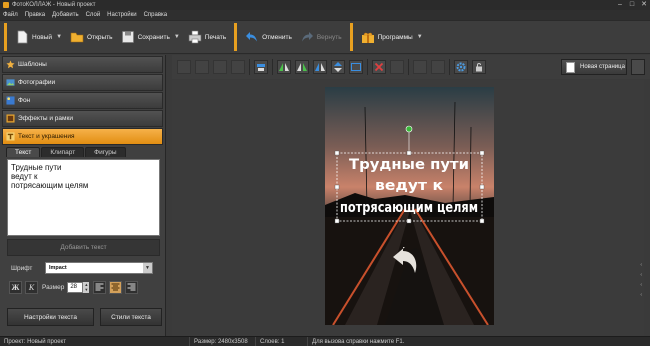  What do you see at coordinates (45, 118) in the screenshot?
I see `section-label: Эффекты и рамки` at bounding box center [45, 118].